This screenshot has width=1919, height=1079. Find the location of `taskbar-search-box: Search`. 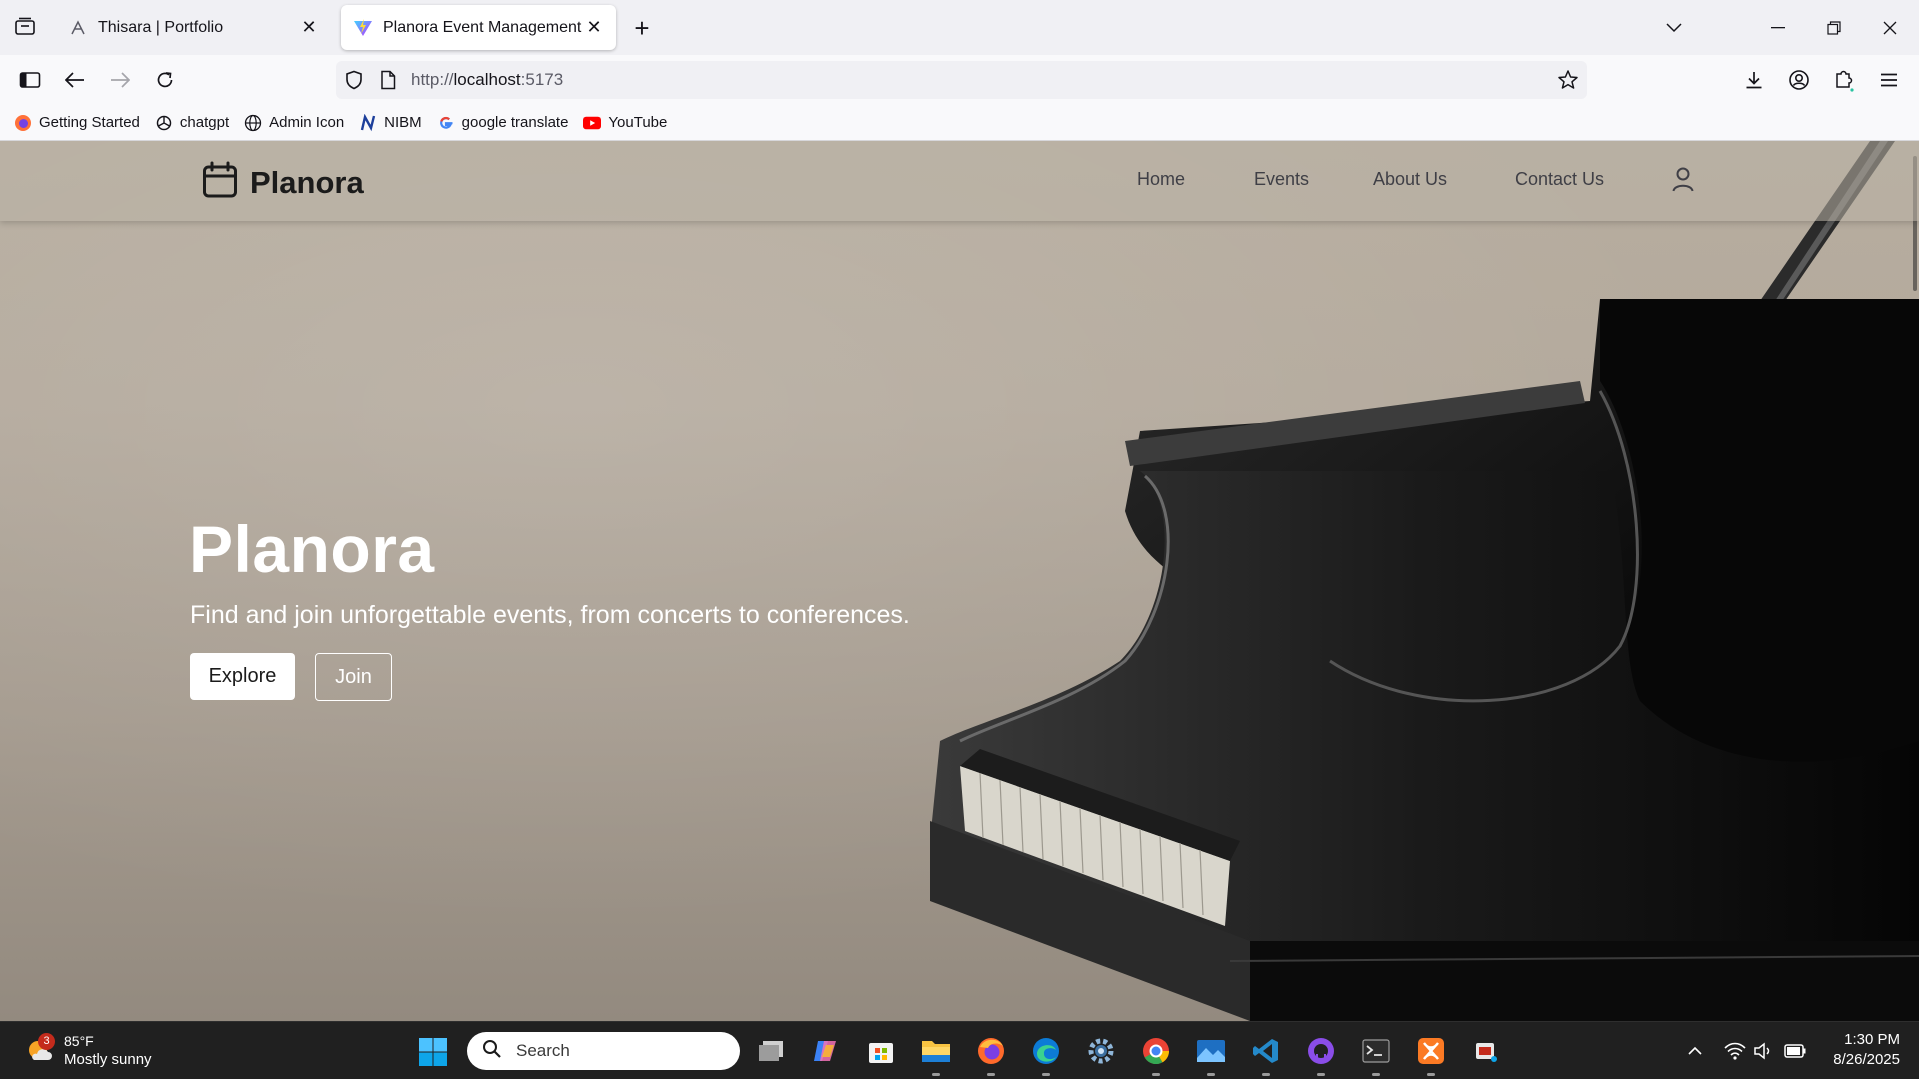

taskbar-search-box: Search is located at coordinates (603, 1051).